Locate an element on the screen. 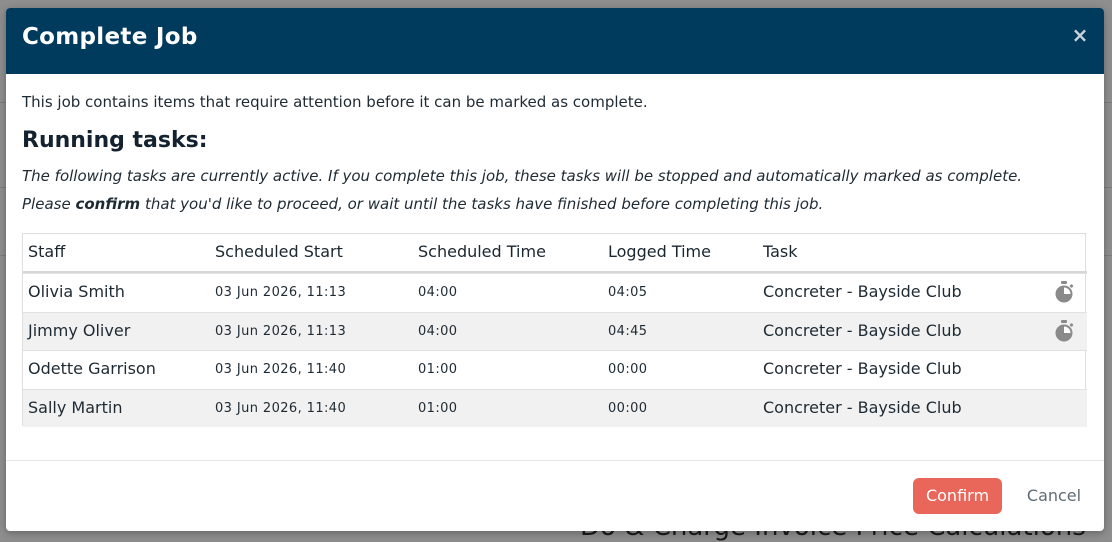  staff-cell: Olivia Smith is located at coordinates (76, 291).